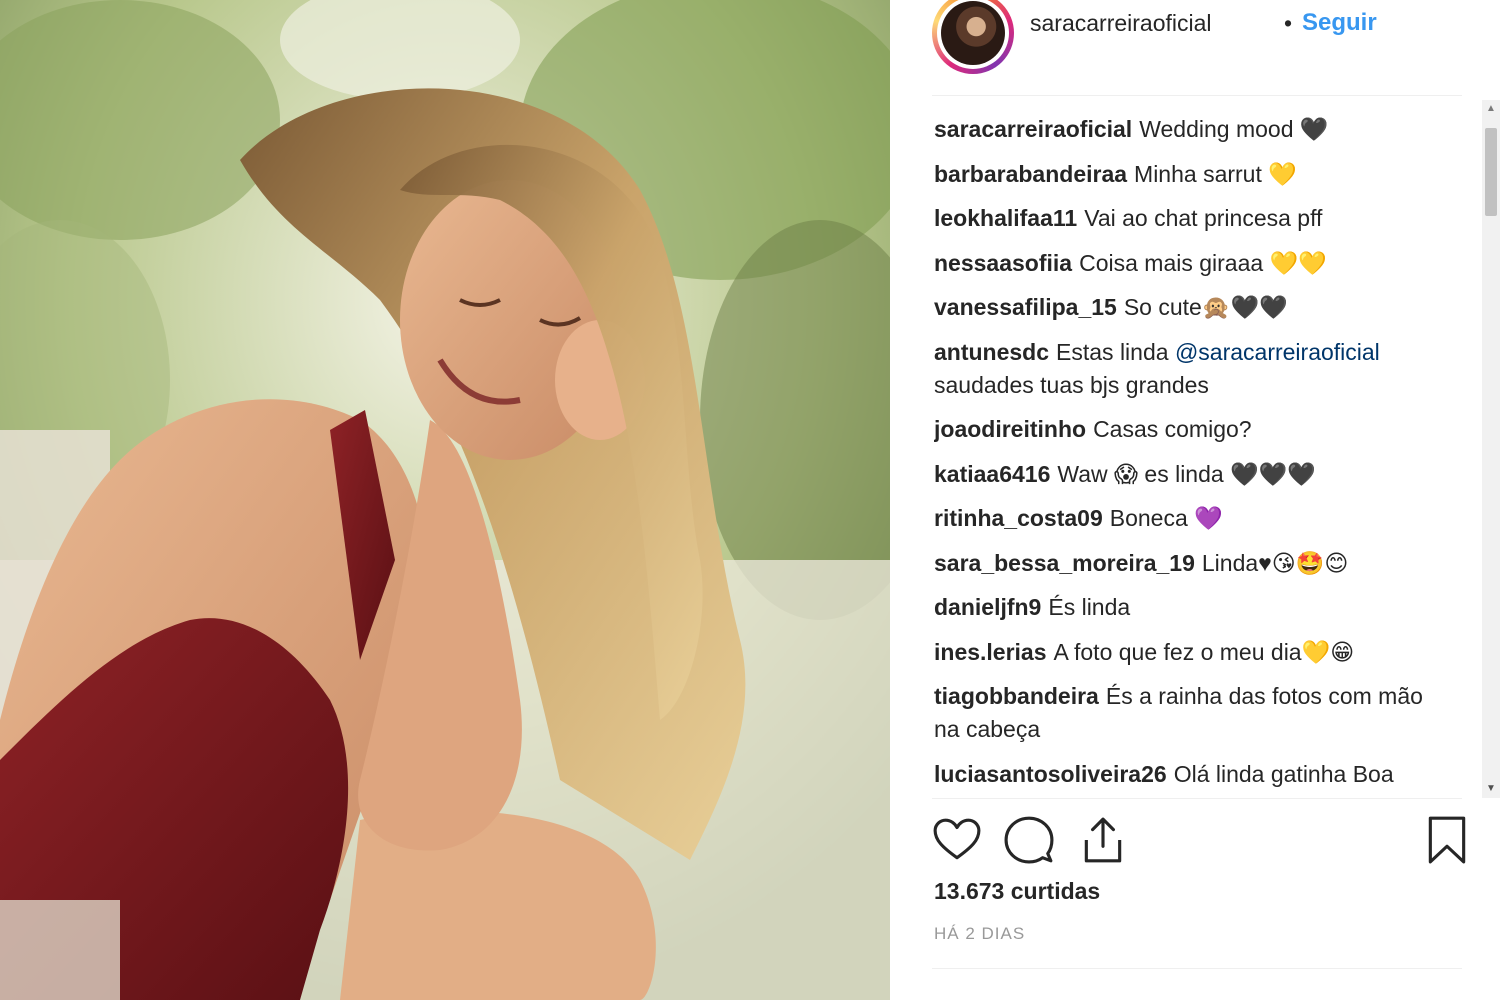 The width and height of the screenshot is (1500, 1001). Describe the element at coordinates (1203, 262) in the screenshot. I see `comment-text: Coisa mais giraaa 💛💛` at that location.